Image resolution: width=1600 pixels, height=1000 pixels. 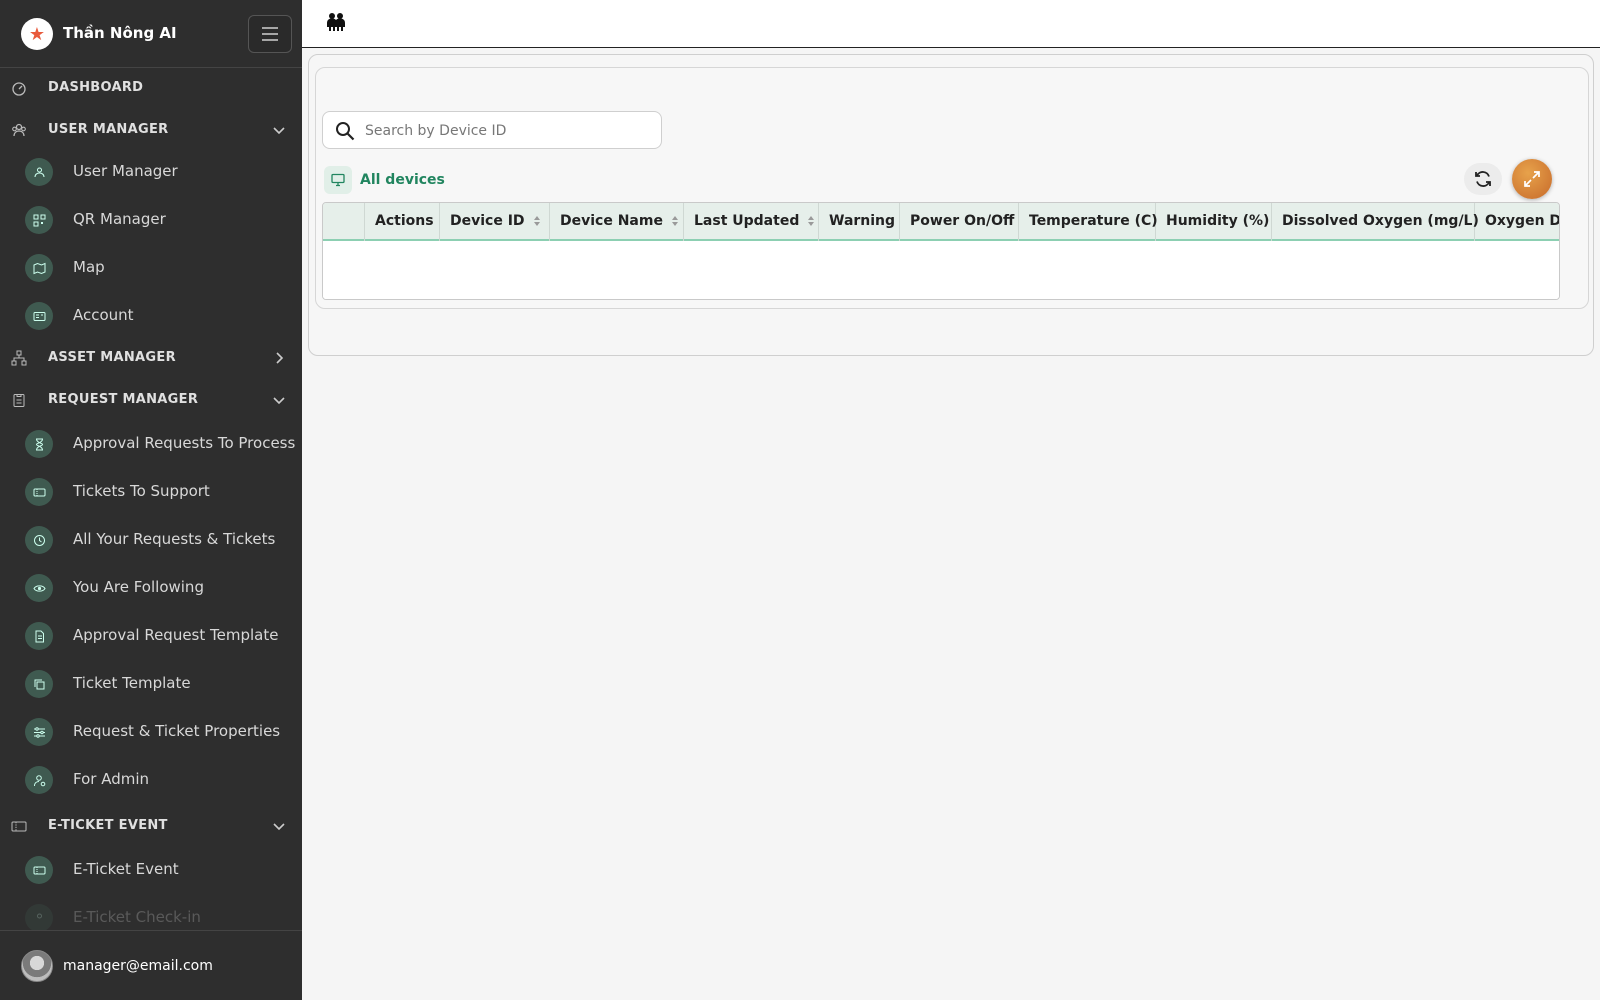 I want to click on sidebar-item-user-manager: User Manager, so click(x=151, y=172).